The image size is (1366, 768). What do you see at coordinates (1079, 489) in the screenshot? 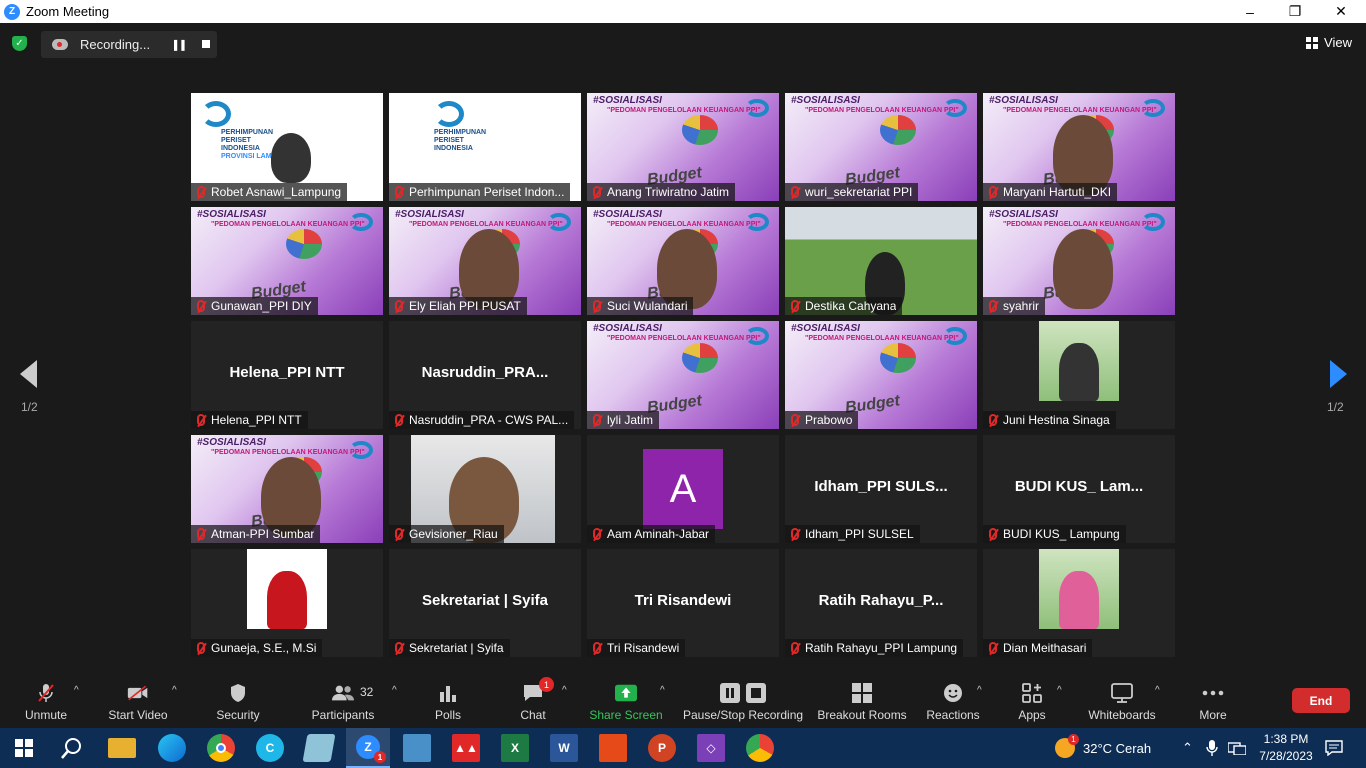
I see `participant-tile: BUDI KUS_ Lam... BUDI KUS_ Lampung` at bounding box center [1079, 489].